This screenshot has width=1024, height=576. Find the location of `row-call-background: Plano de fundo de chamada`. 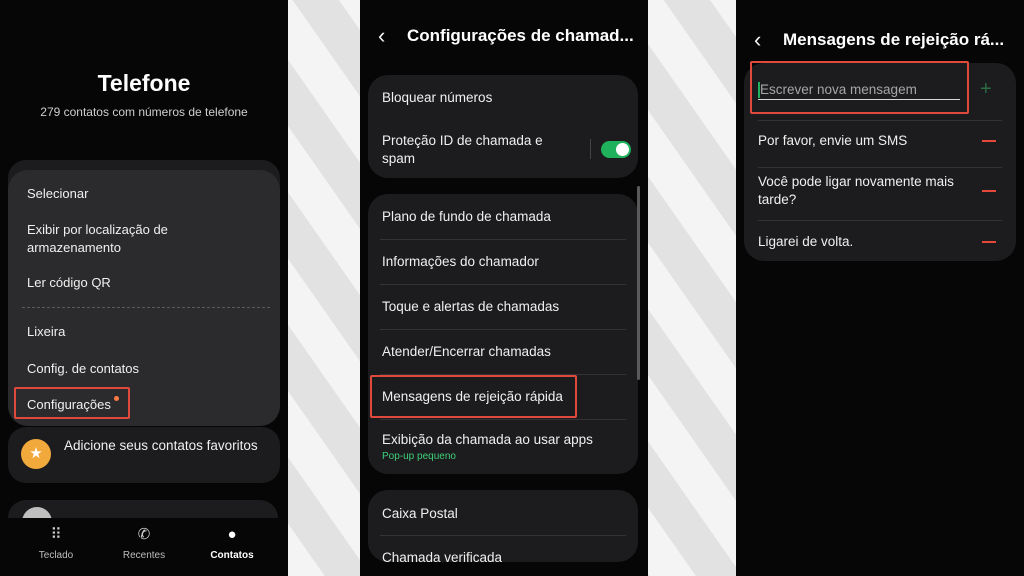

row-call-background: Plano de fundo de chamada is located at coordinates (466, 217).